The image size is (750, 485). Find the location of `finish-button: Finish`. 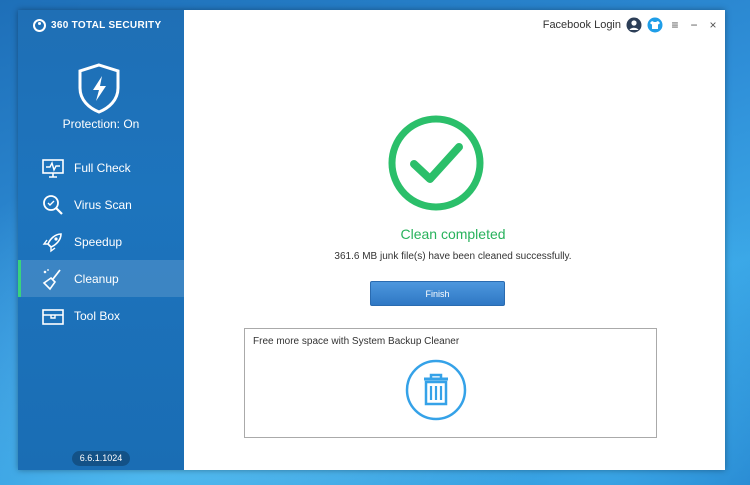

finish-button: Finish is located at coordinates (437, 293).